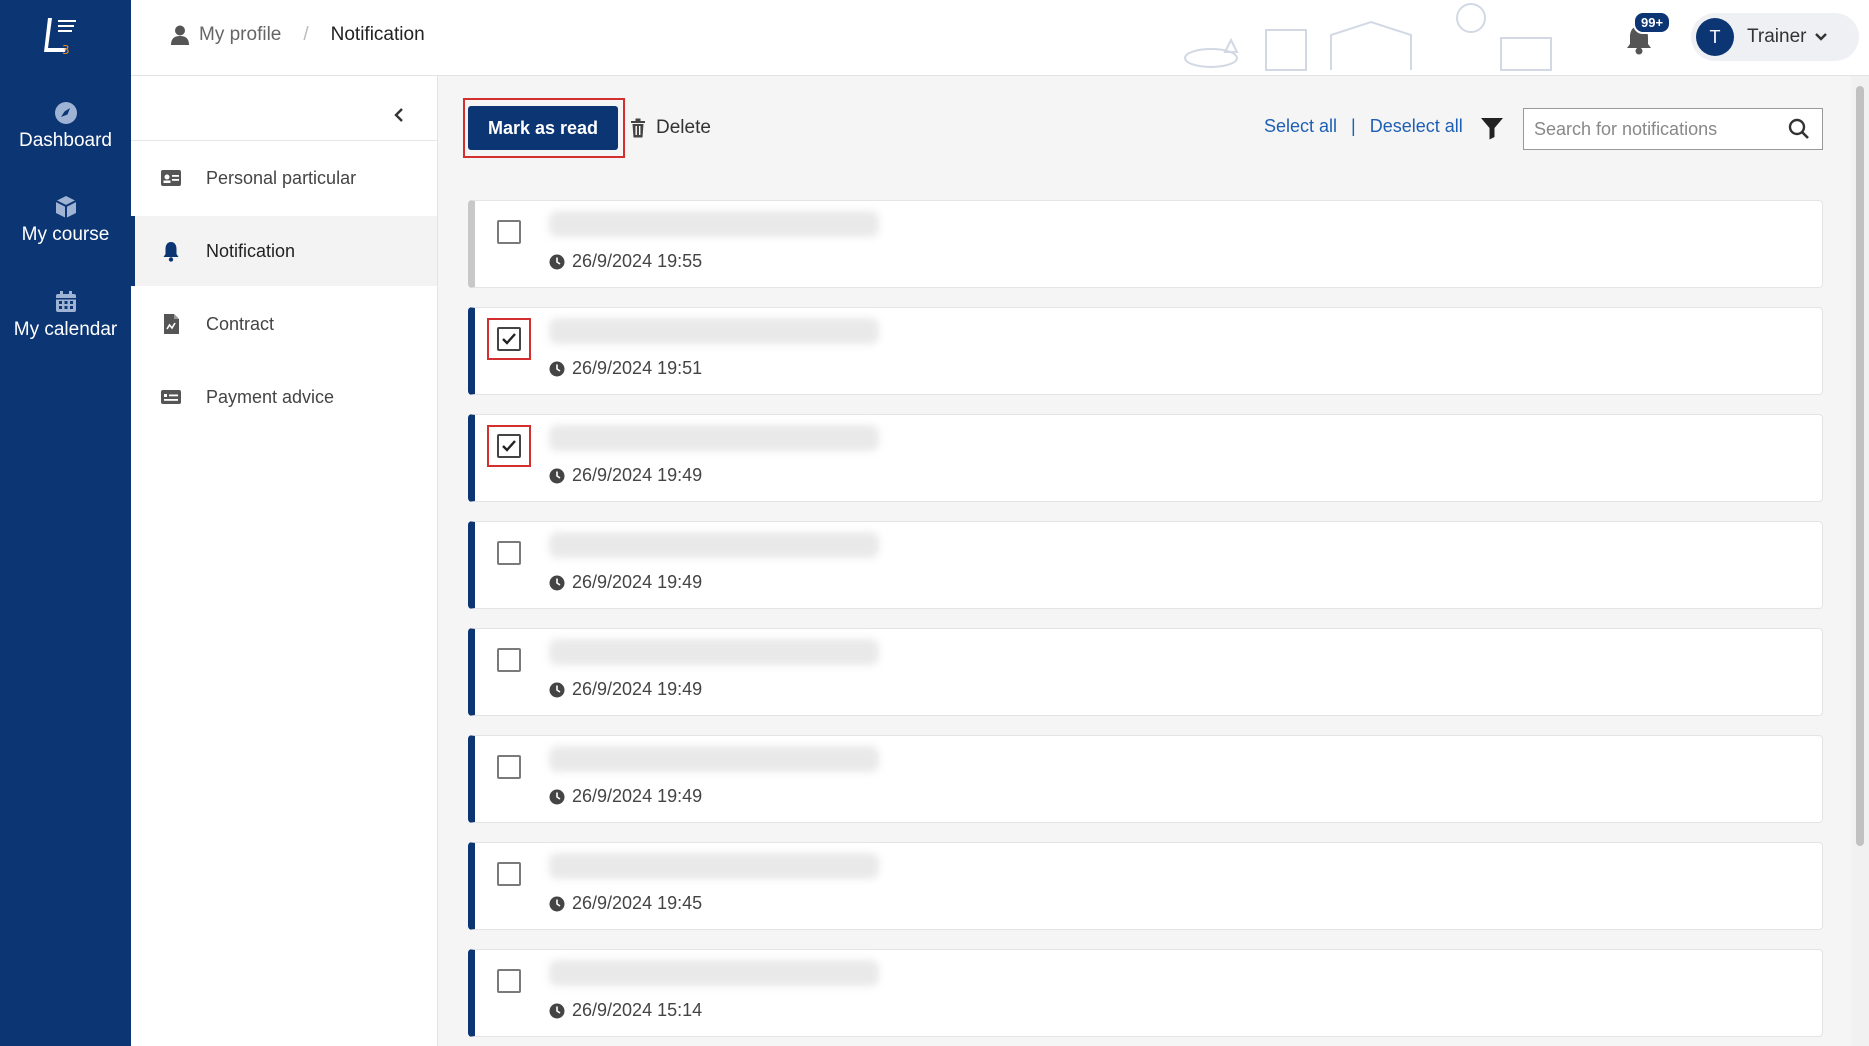  I want to click on scrollbar-thumb, so click(1860, 466).